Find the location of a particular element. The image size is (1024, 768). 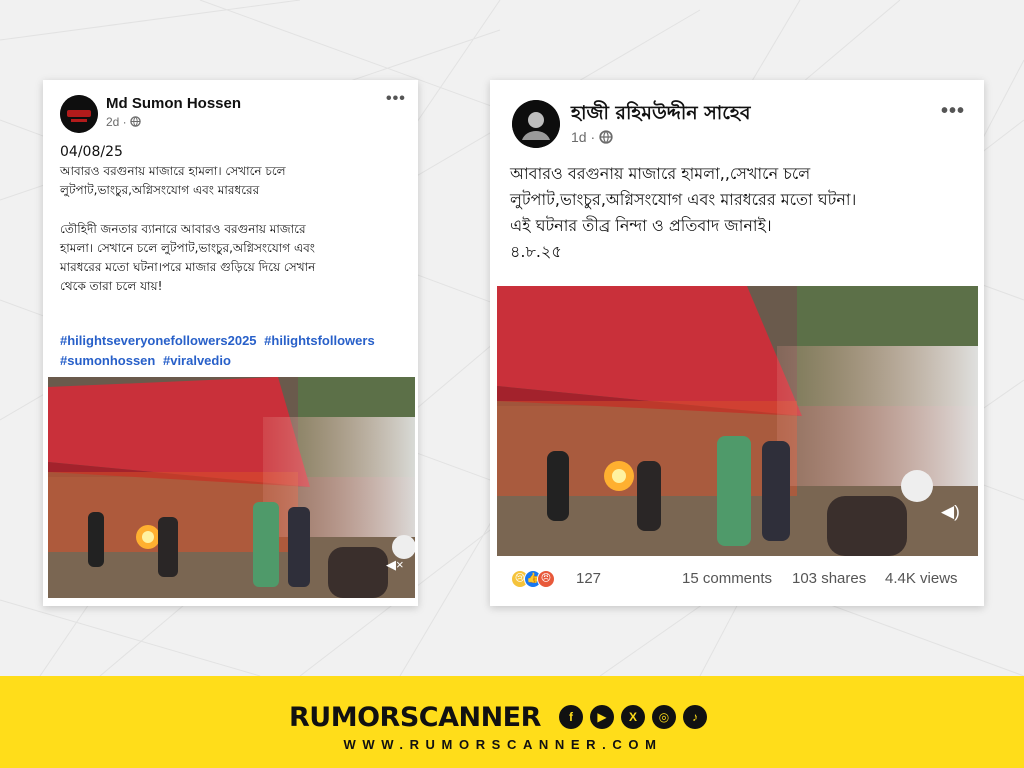

angry-reaction-icon: 😠 is located at coordinates (546, 579).